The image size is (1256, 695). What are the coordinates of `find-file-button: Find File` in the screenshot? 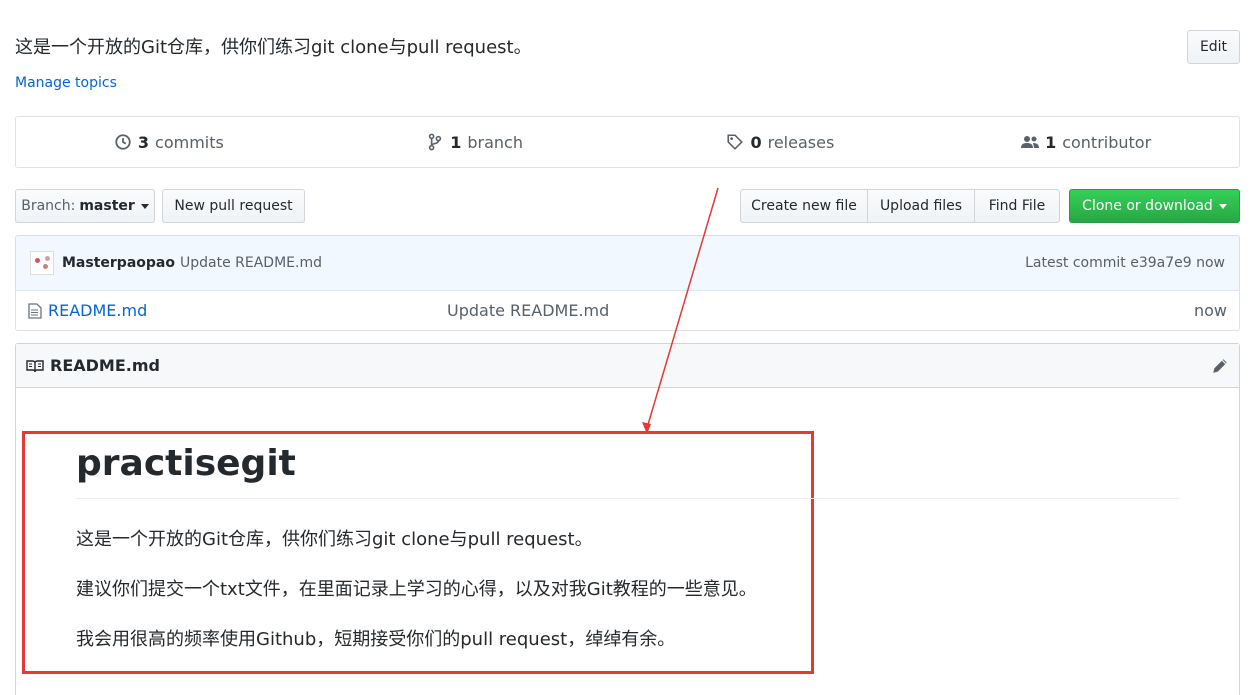 It's located at (1017, 206).